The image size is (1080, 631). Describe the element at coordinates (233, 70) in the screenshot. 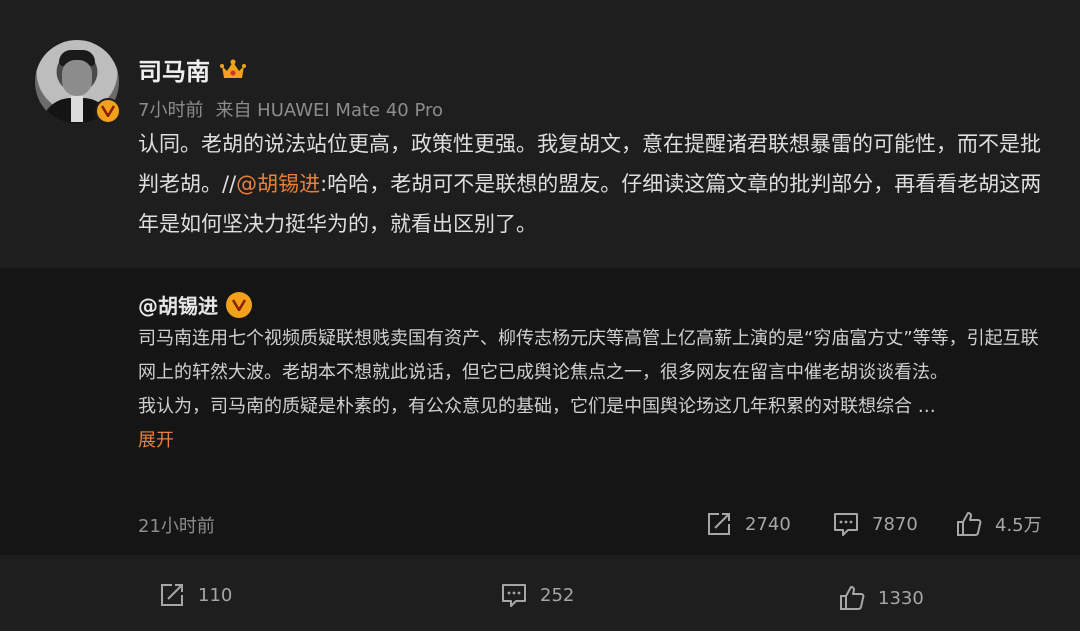

I see `crown-icon` at that location.